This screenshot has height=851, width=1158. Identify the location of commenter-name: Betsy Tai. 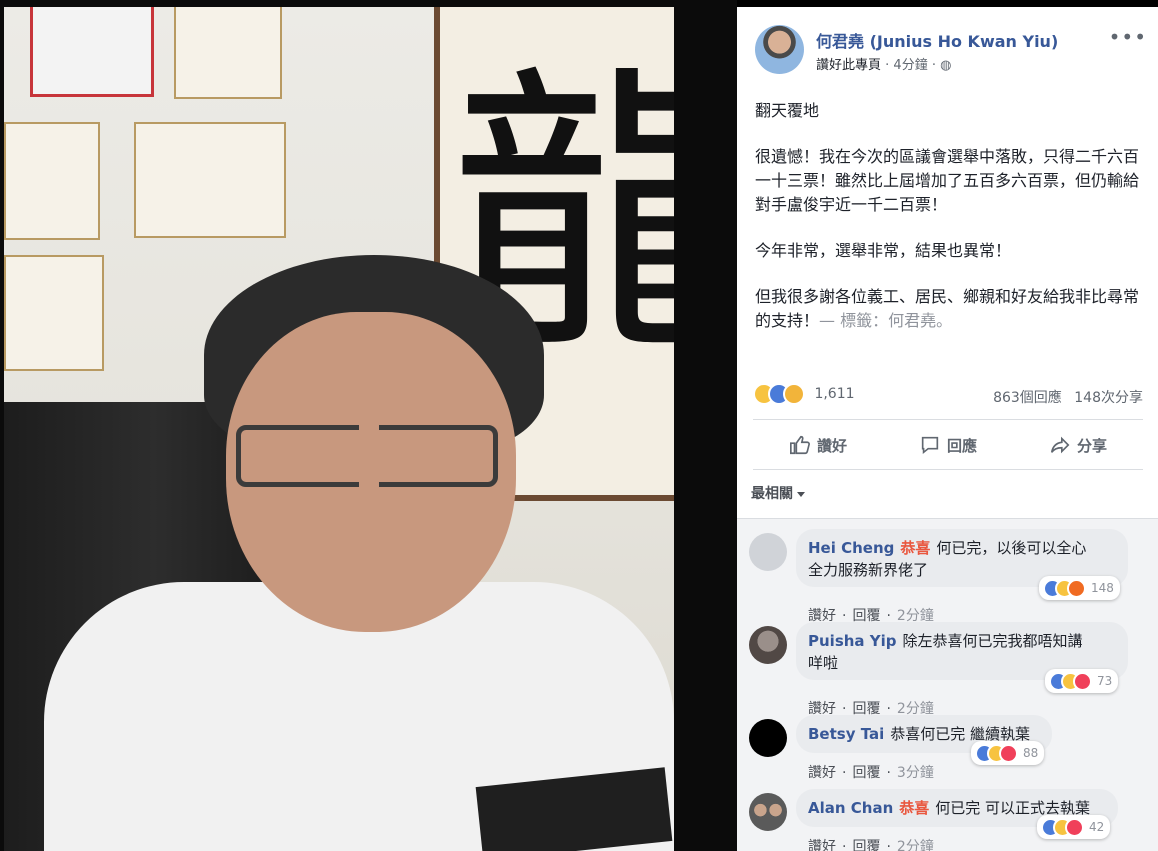
(846, 734).